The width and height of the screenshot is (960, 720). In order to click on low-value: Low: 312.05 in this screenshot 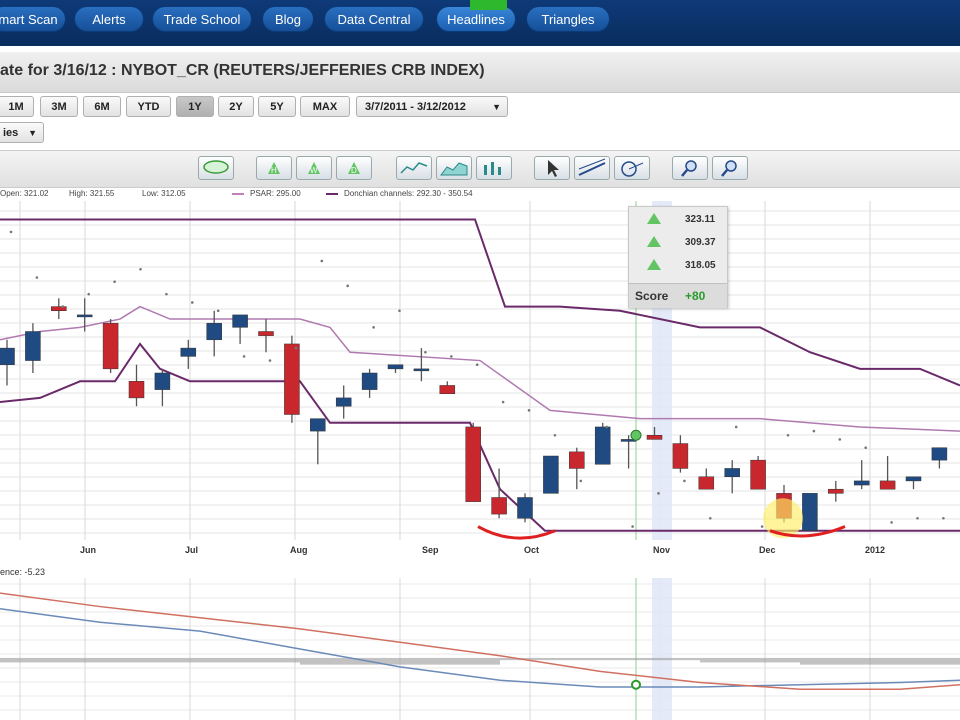, I will do `click(164, 193)`.